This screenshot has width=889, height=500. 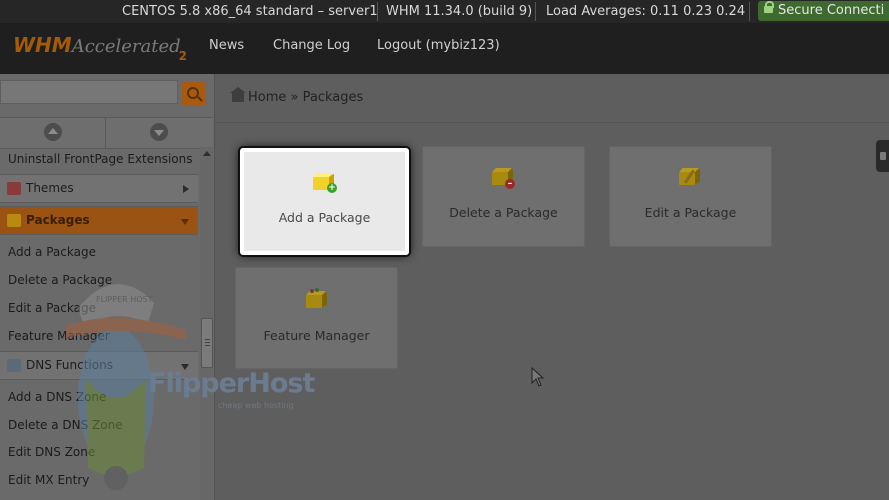 What do you see at coordinates (14, 220) in the screenshot?
I see `package-icon` at bounding box center [14, 220].